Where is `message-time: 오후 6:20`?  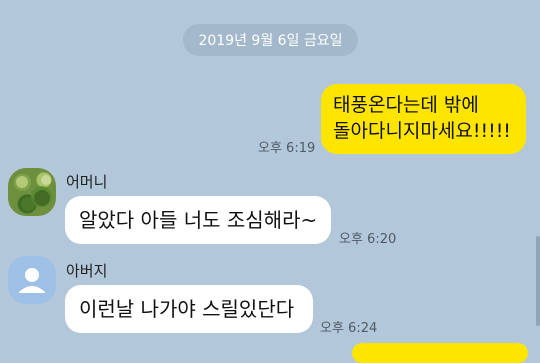 message-time: 오후 6:20 is located at coordinates (368, 239).